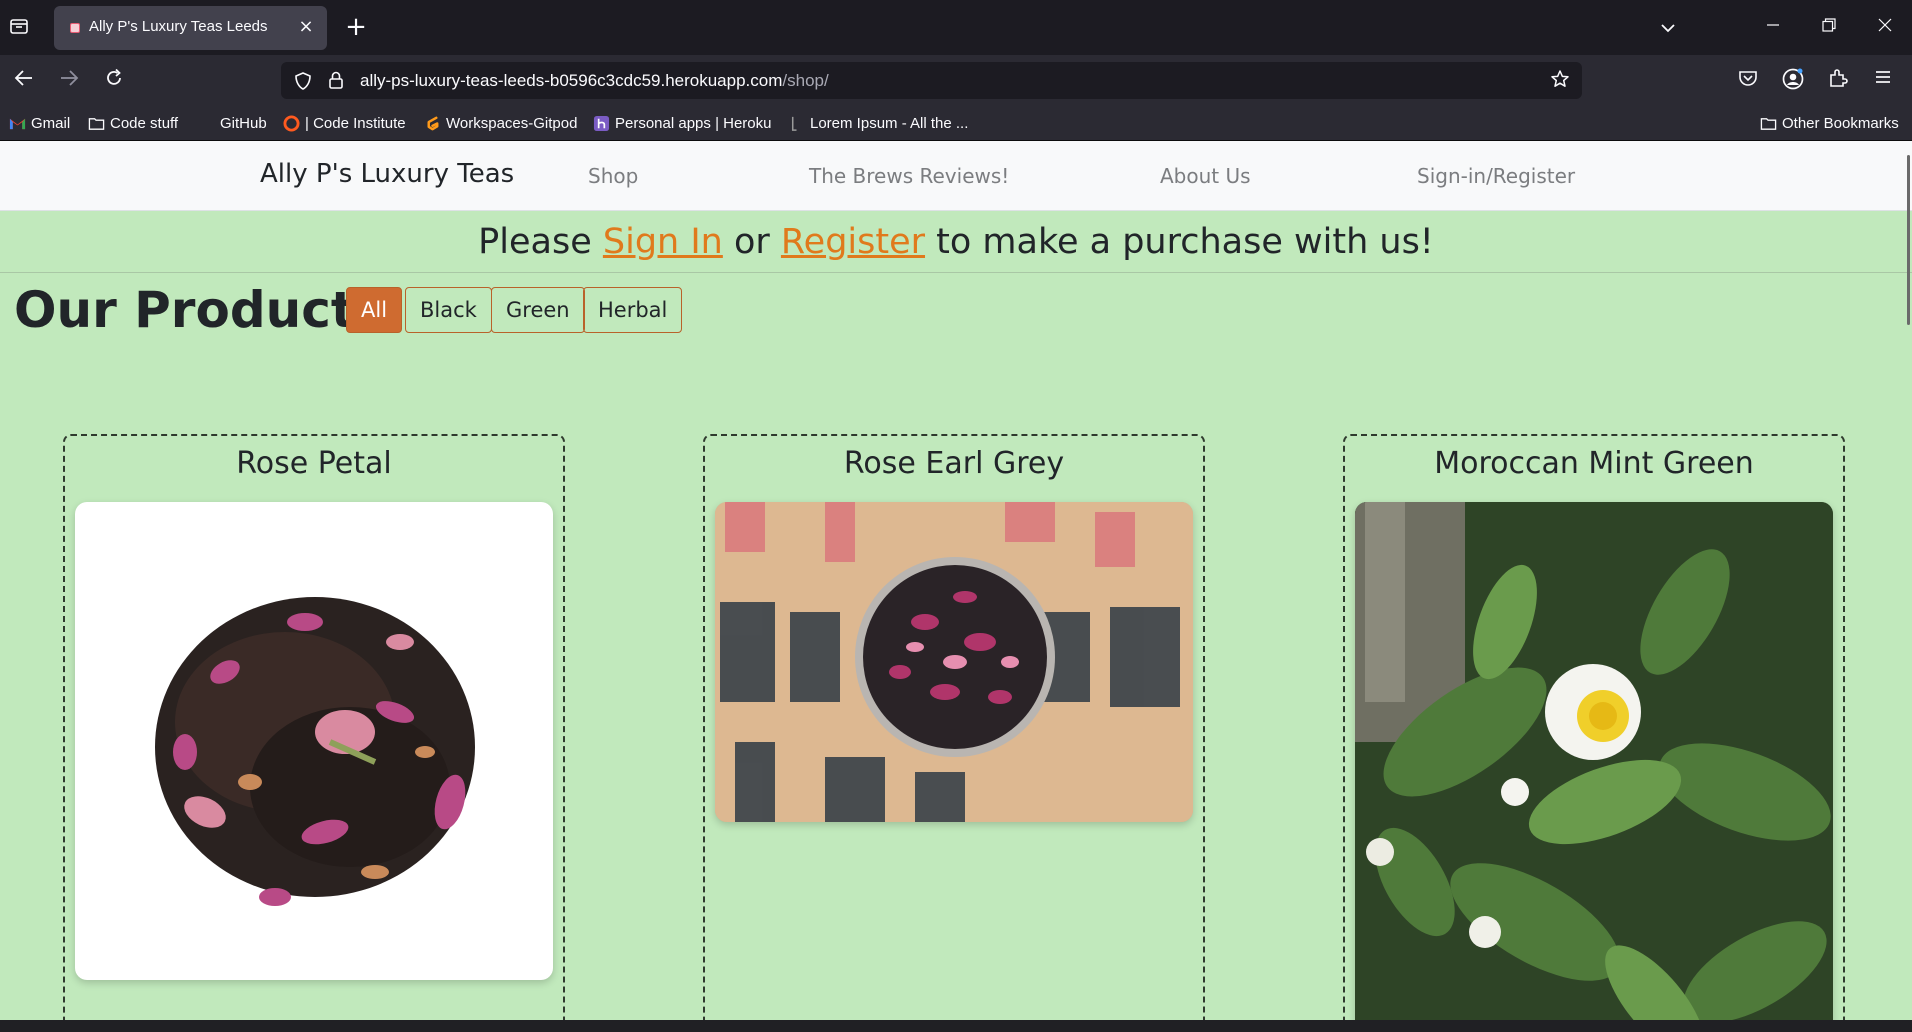  Describe the element at coordinates (956, 27) in the screenshot. I see `browser-tab-bar: Ally P's Luxury Teas Leeds × +` at that location.